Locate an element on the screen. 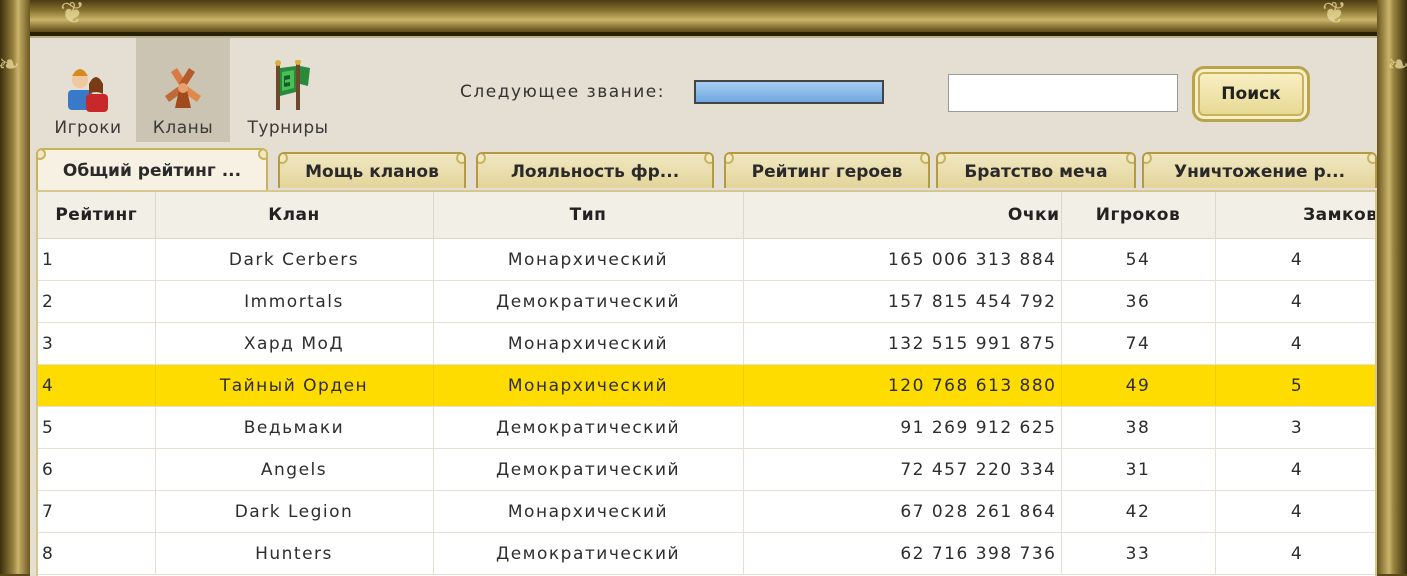 The image size is (1407, 576). cell-players: 74 is located at coordinates (1138, 343).